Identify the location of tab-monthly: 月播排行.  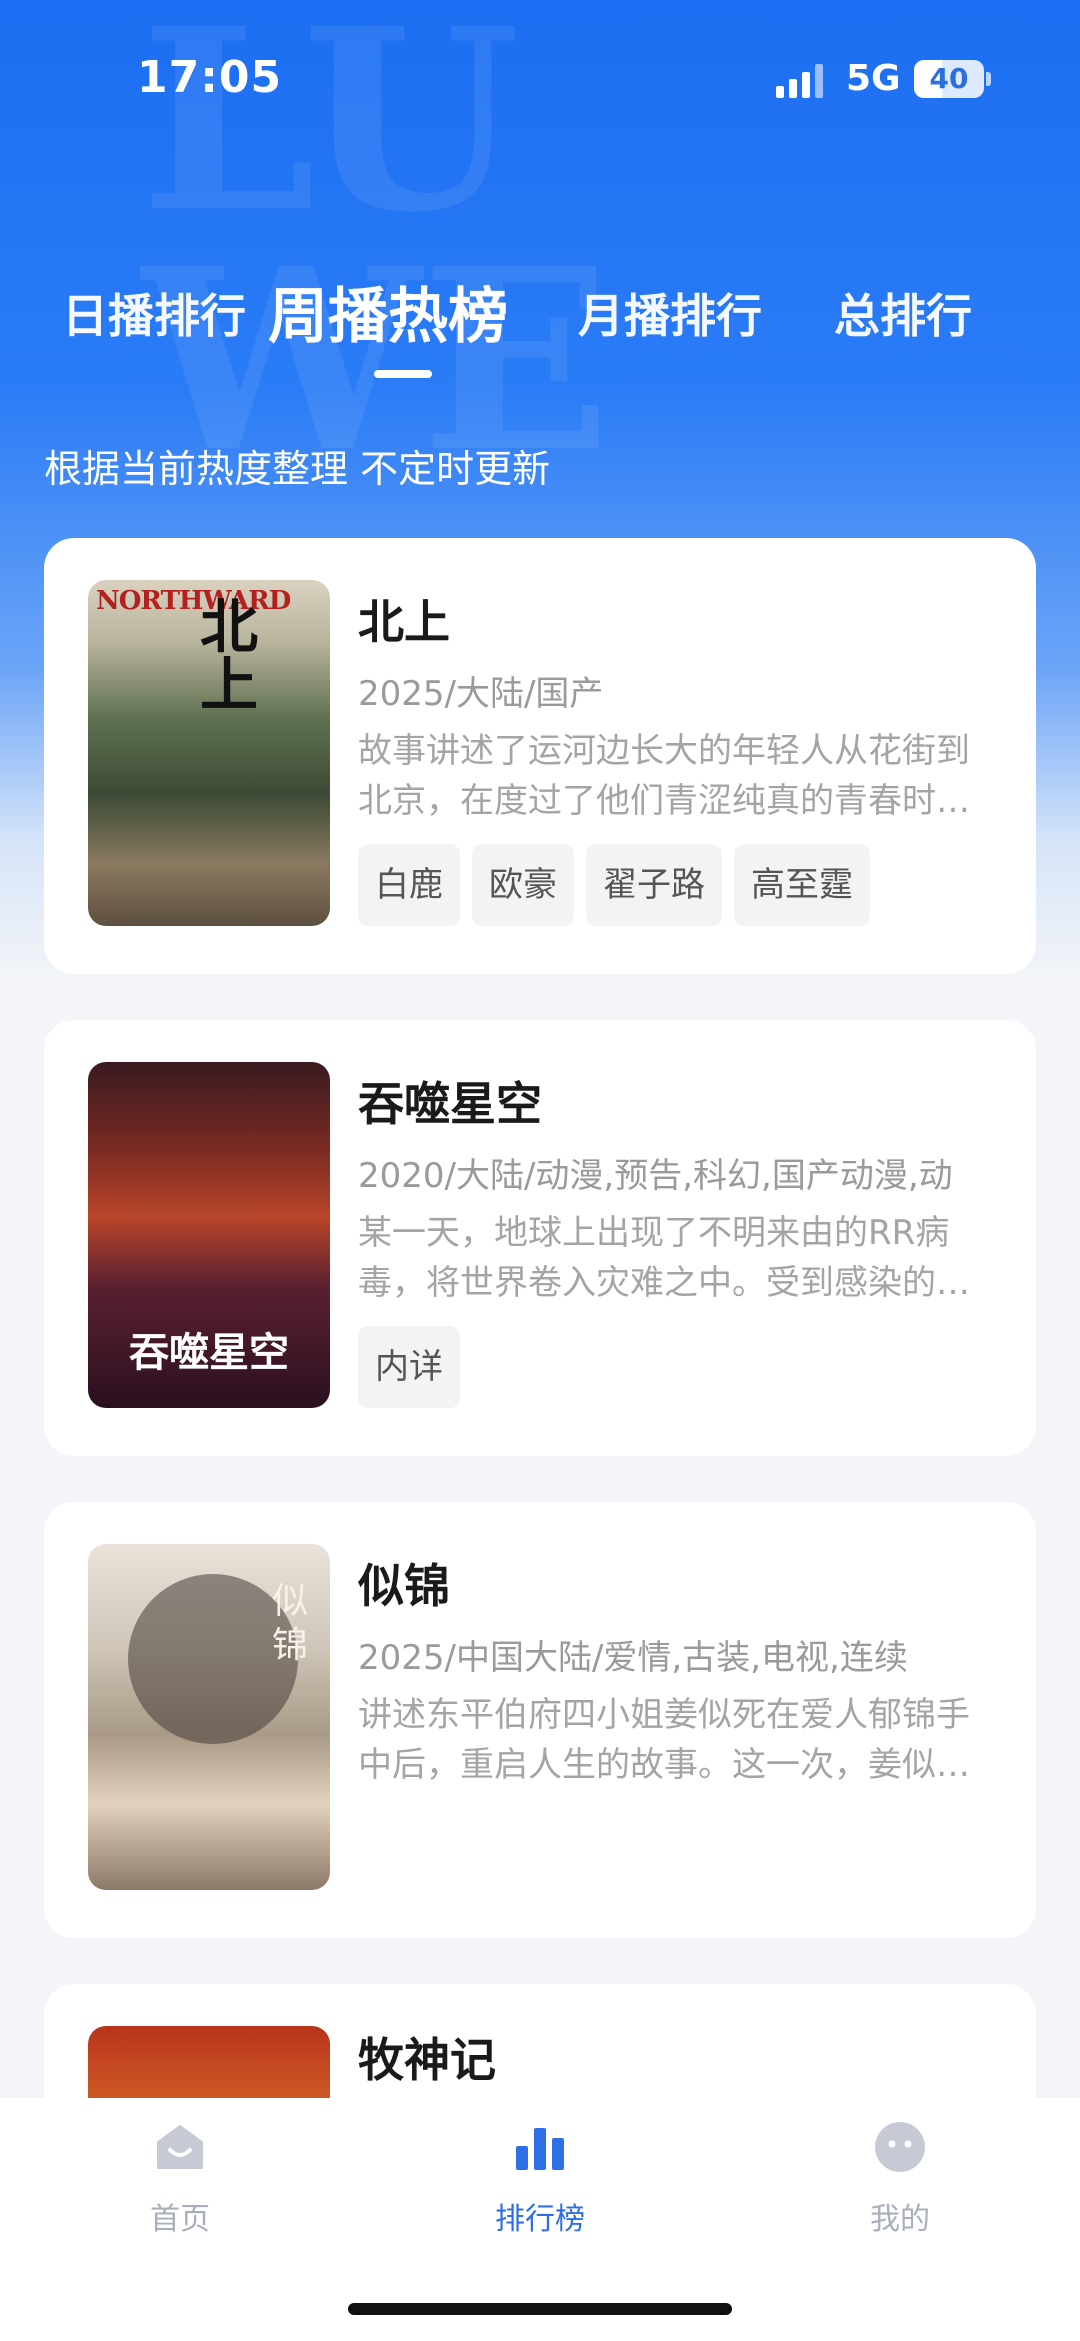
(670, 313).